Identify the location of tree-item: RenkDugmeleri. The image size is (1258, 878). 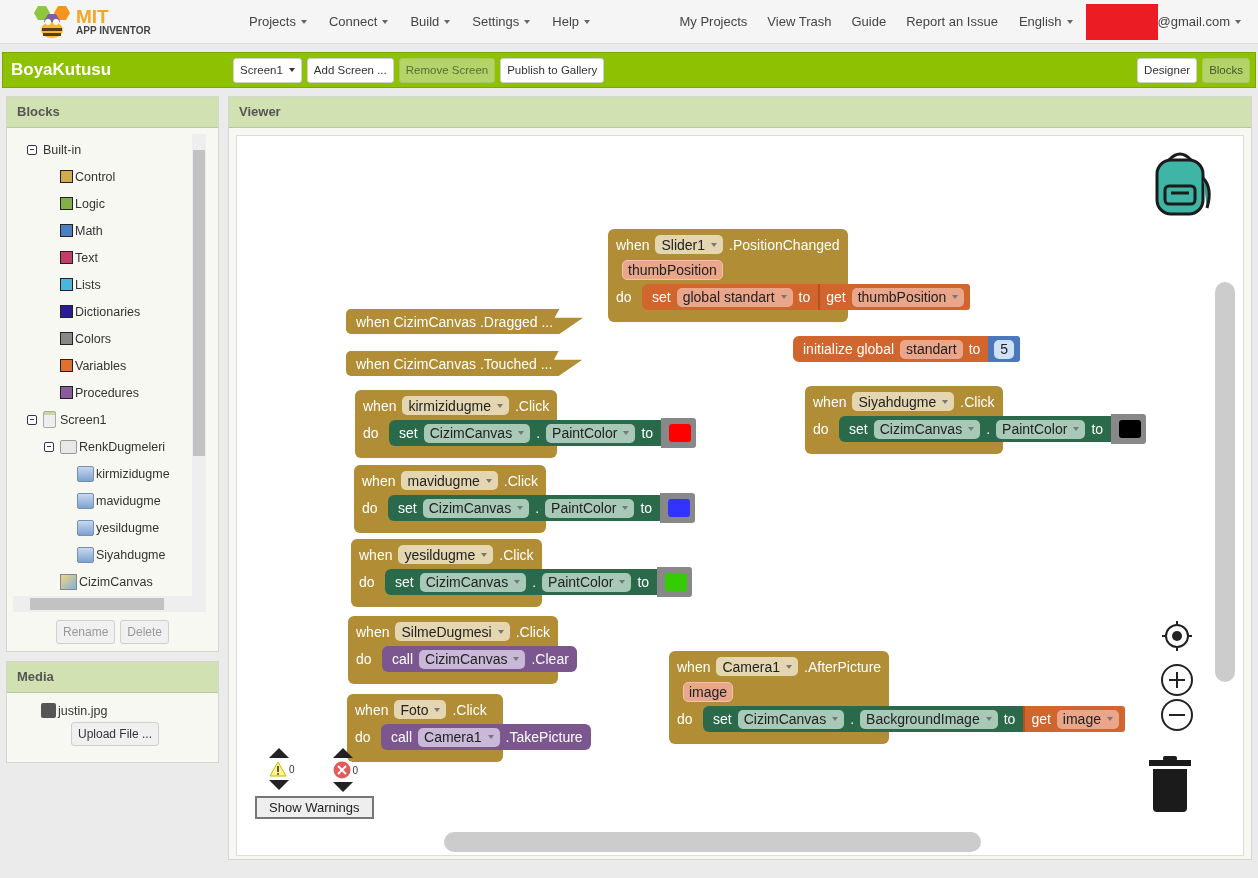
(122, 446).